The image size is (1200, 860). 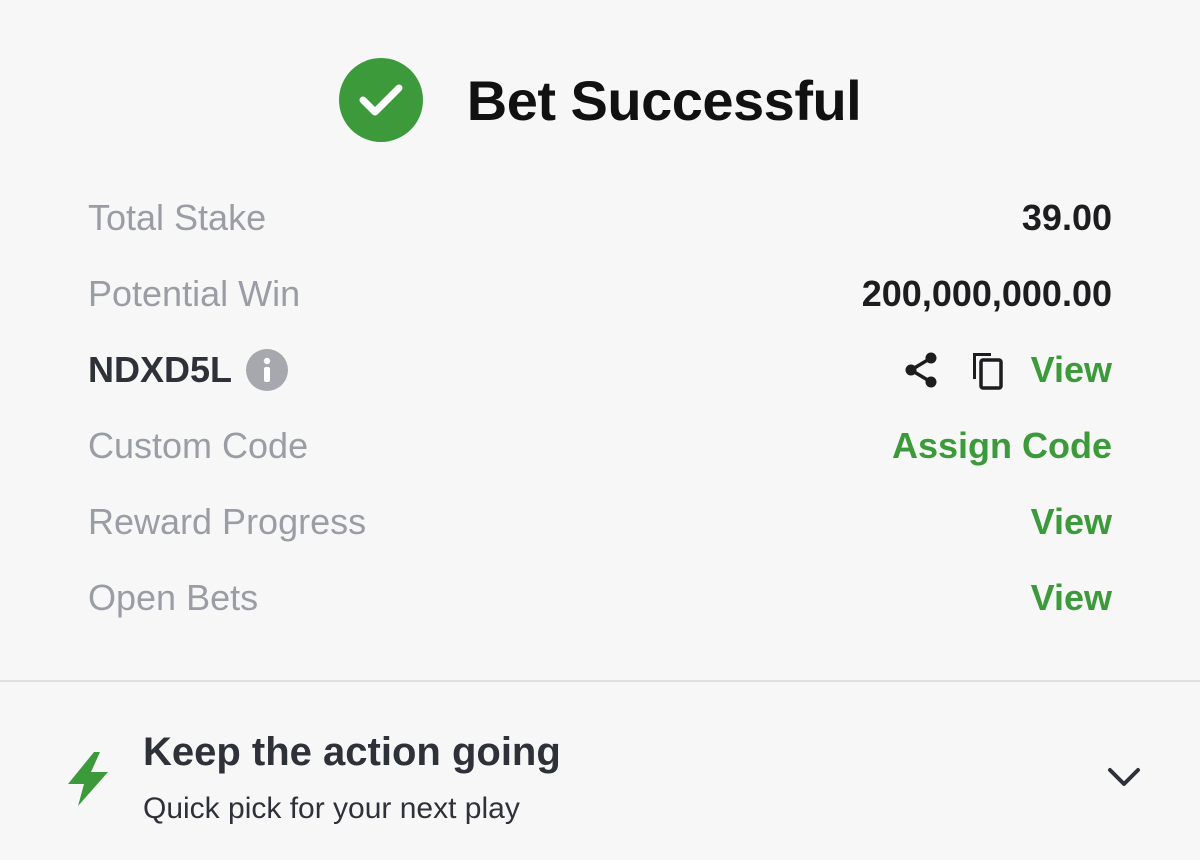 I want to click on page-title: Bet Successful, so click(x=664, y=100).